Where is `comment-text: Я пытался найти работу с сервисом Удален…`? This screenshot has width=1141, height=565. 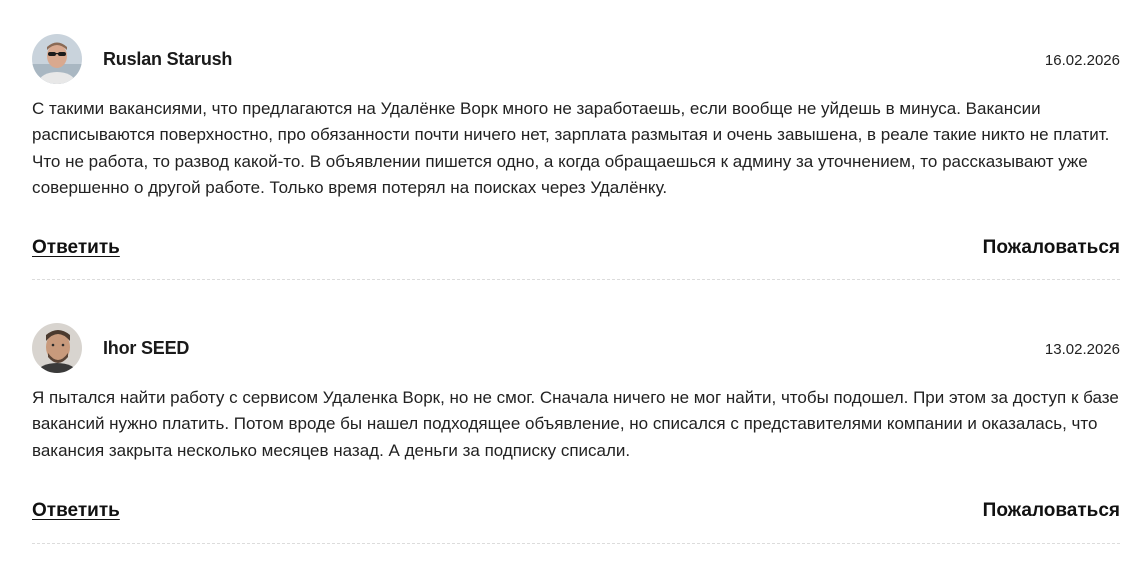 comment-text: Я пытался найти работу с сервисом Удален… is located at coordinates (575, 424).